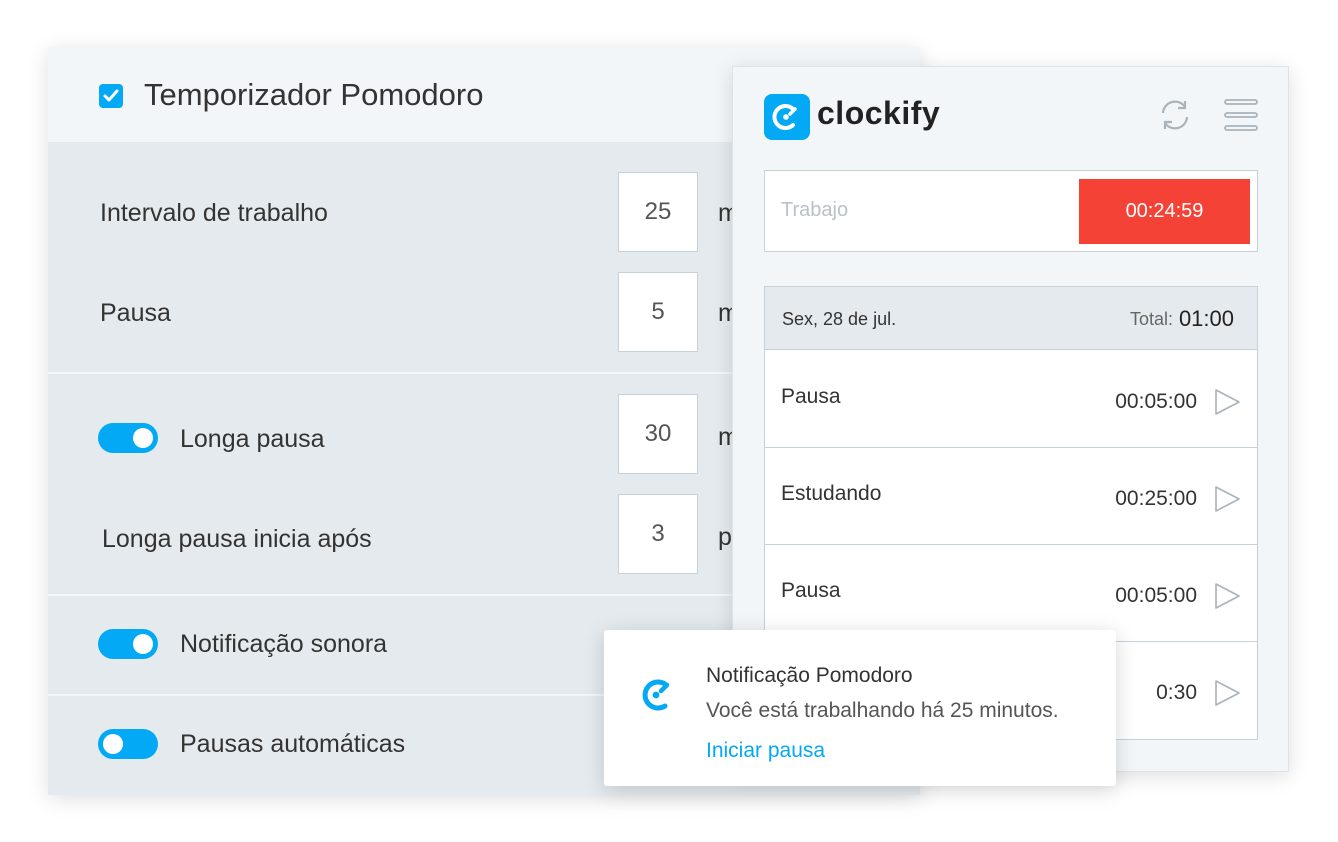 The height and width of the screenshot is (842, 1338). I want to click on check-icon, so click(111, 95).